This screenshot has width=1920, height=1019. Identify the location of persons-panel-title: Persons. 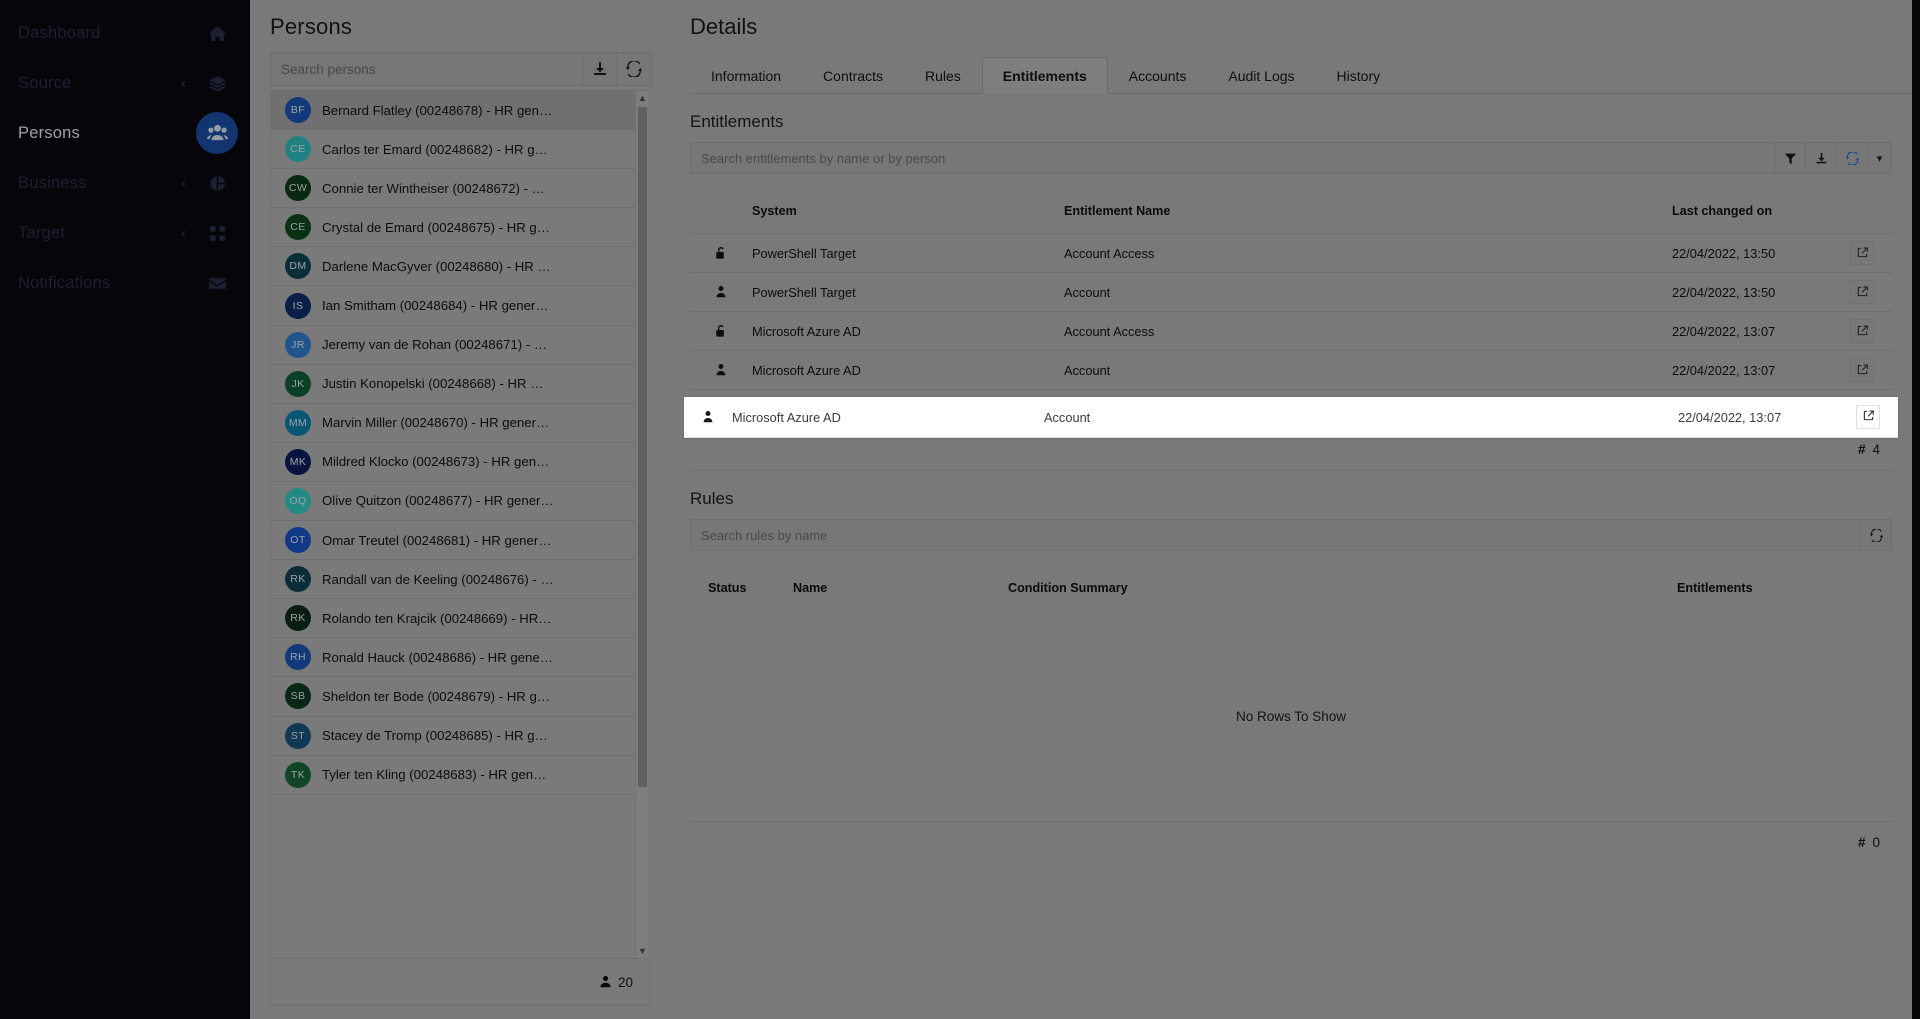
(311, 26).